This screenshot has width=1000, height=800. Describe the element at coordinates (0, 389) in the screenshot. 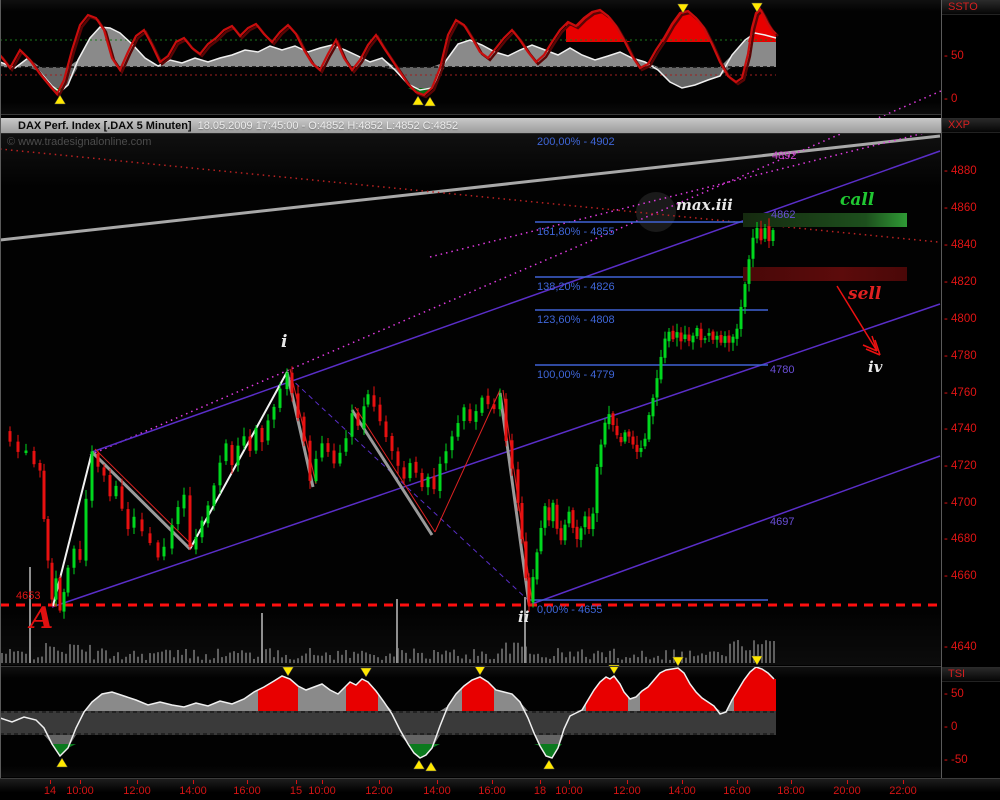

I see `window-left-edge` at that location.